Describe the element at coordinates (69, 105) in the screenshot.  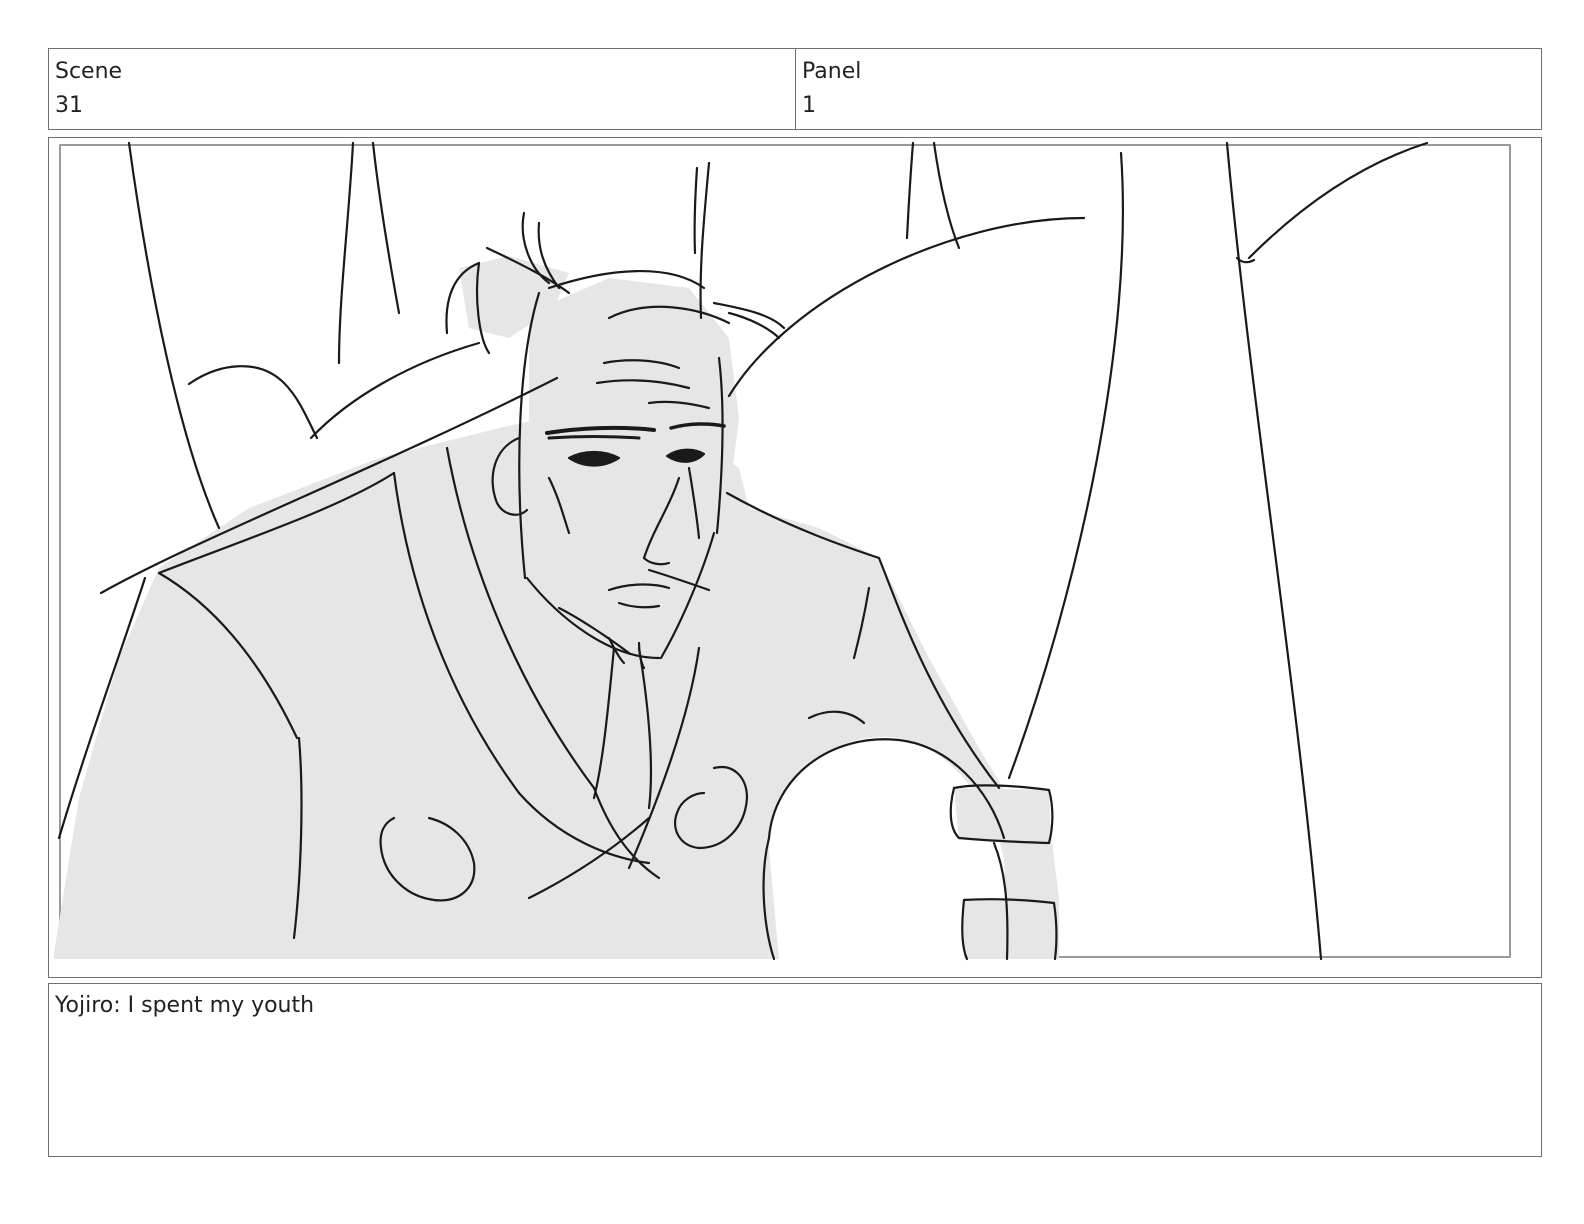
I see `scene-number: 31` at that location.